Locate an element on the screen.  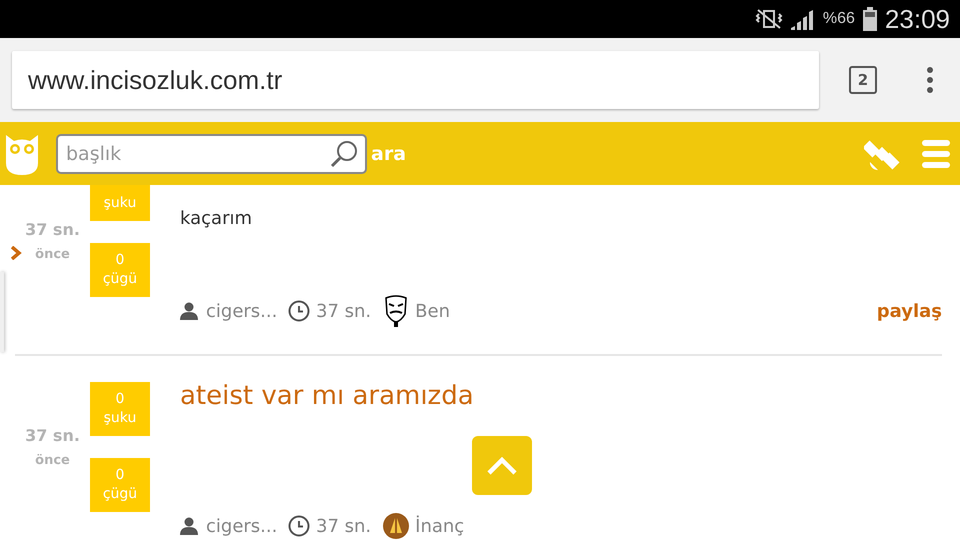
menu-icon is located at coordinates (936, 153).